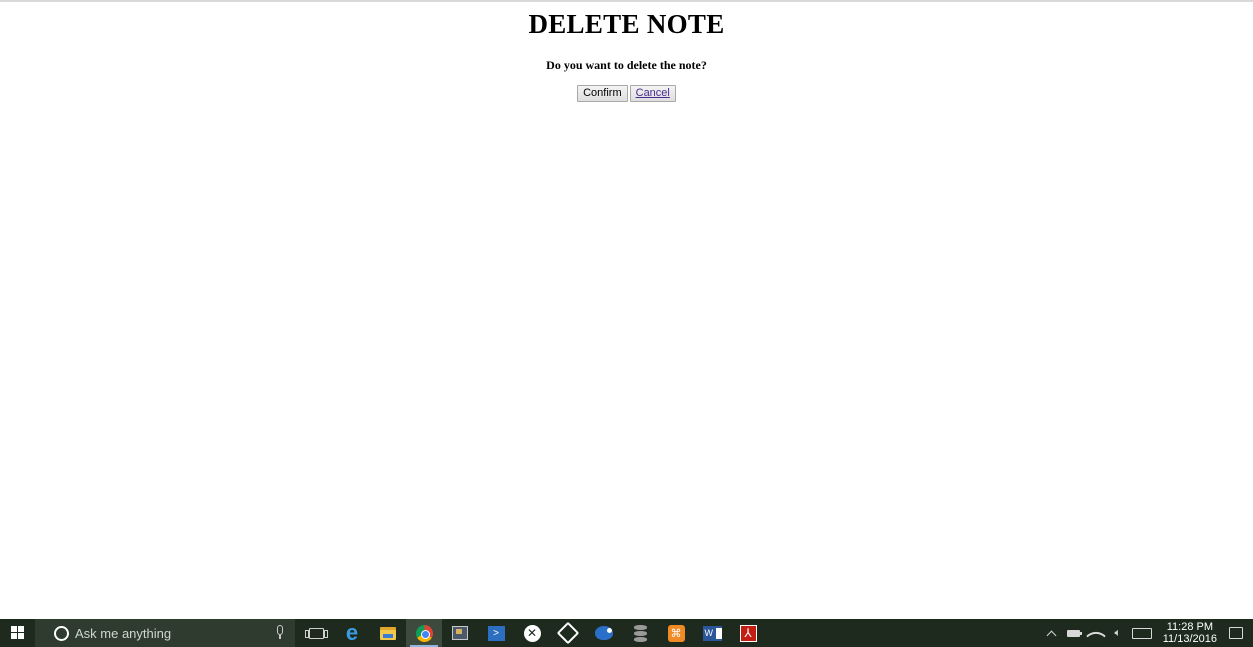 This screenshot has height=647, width=1253. I want to click on battery-icon, so click(1075, 633).